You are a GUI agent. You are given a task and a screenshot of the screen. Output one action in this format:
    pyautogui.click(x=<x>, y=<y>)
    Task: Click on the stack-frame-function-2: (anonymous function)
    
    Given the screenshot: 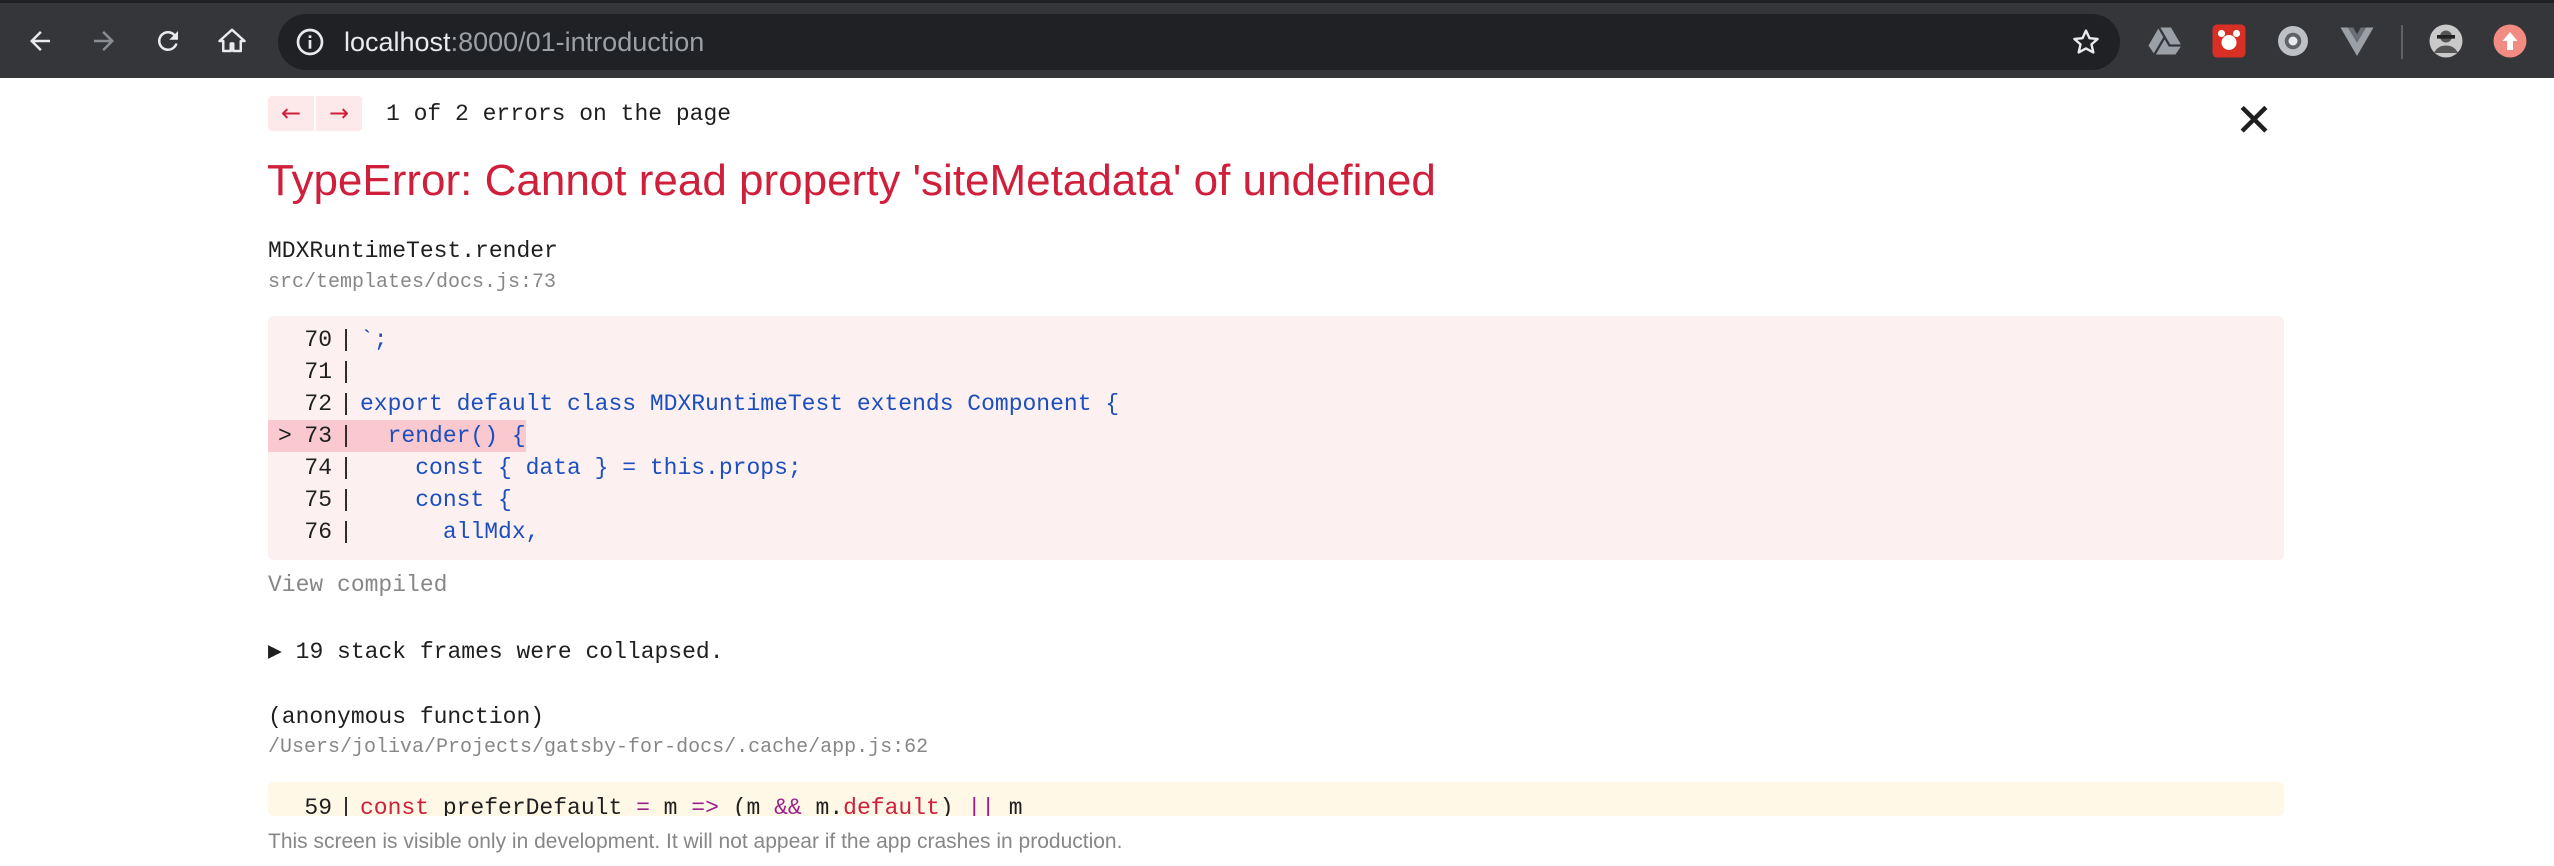 What is the action you would take?
    pyautogui.click(x=406, y=717)
    